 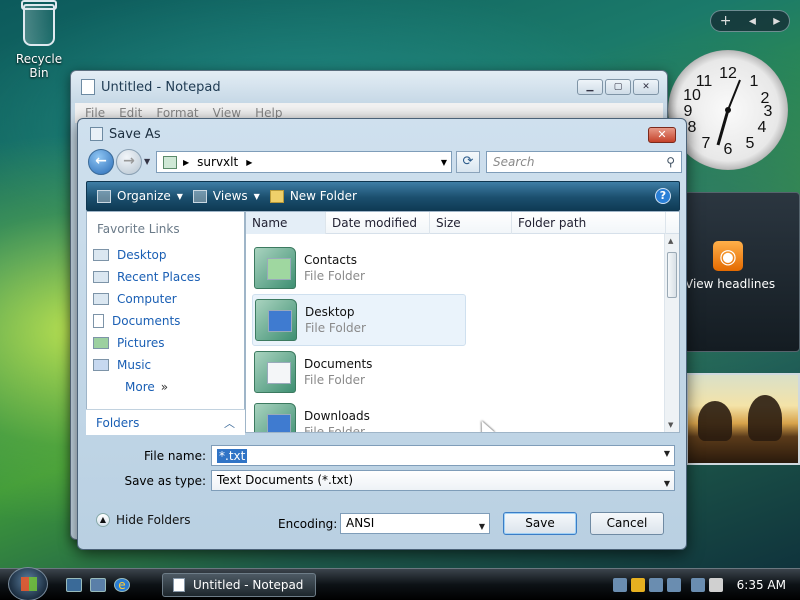 I want to click on file-item-contacts: Contacts File Folder, so click(x=359, y=268).